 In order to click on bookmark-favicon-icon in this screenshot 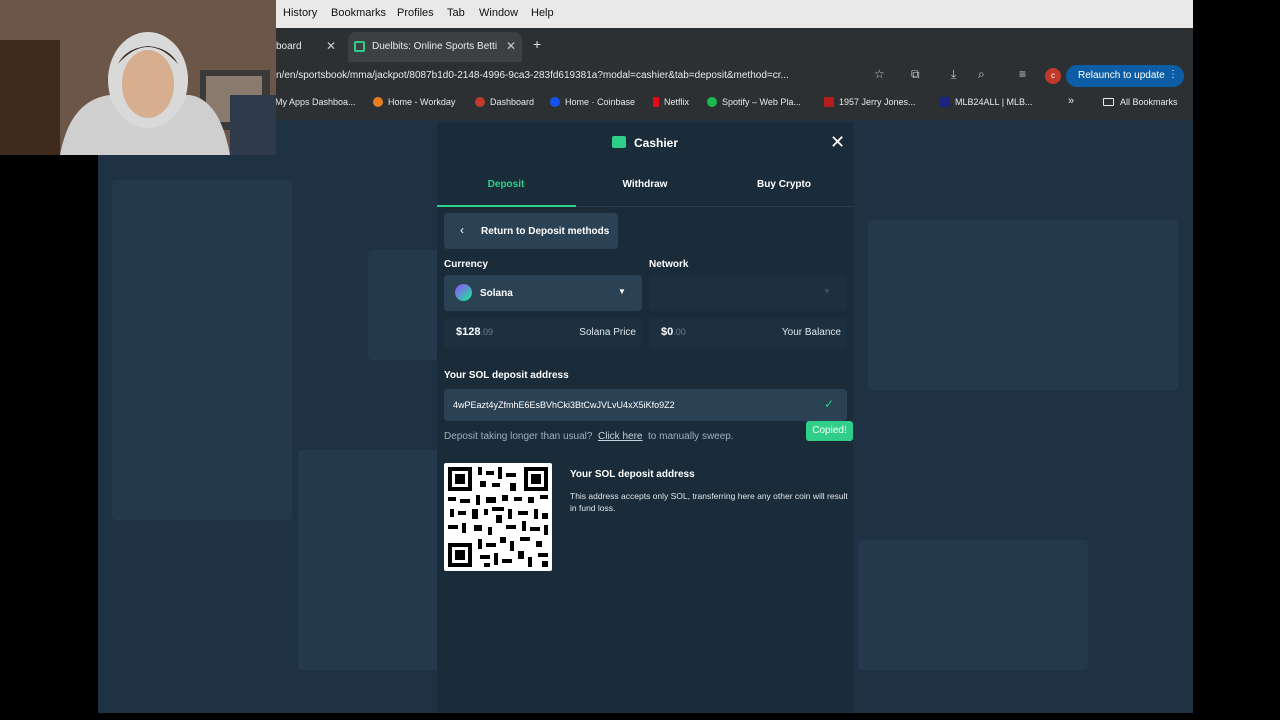, I will do `click(829, 102)`.